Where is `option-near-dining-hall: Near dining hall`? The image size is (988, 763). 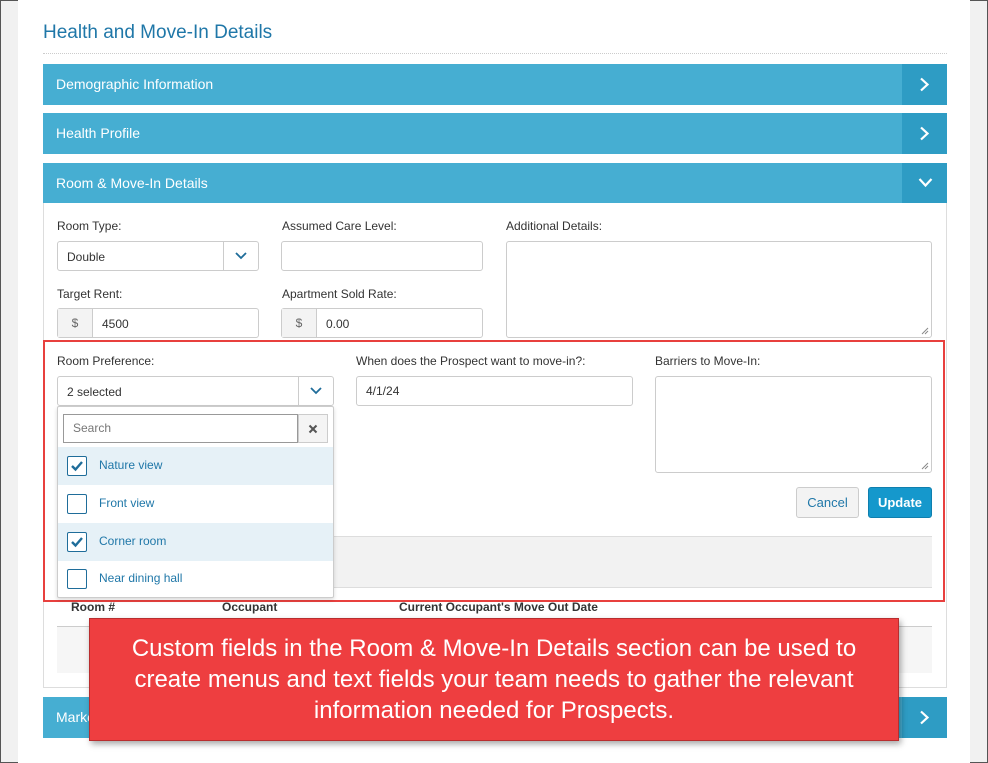 option-near-dining-hall: Near dining hall is located at coordinates (195, 579).